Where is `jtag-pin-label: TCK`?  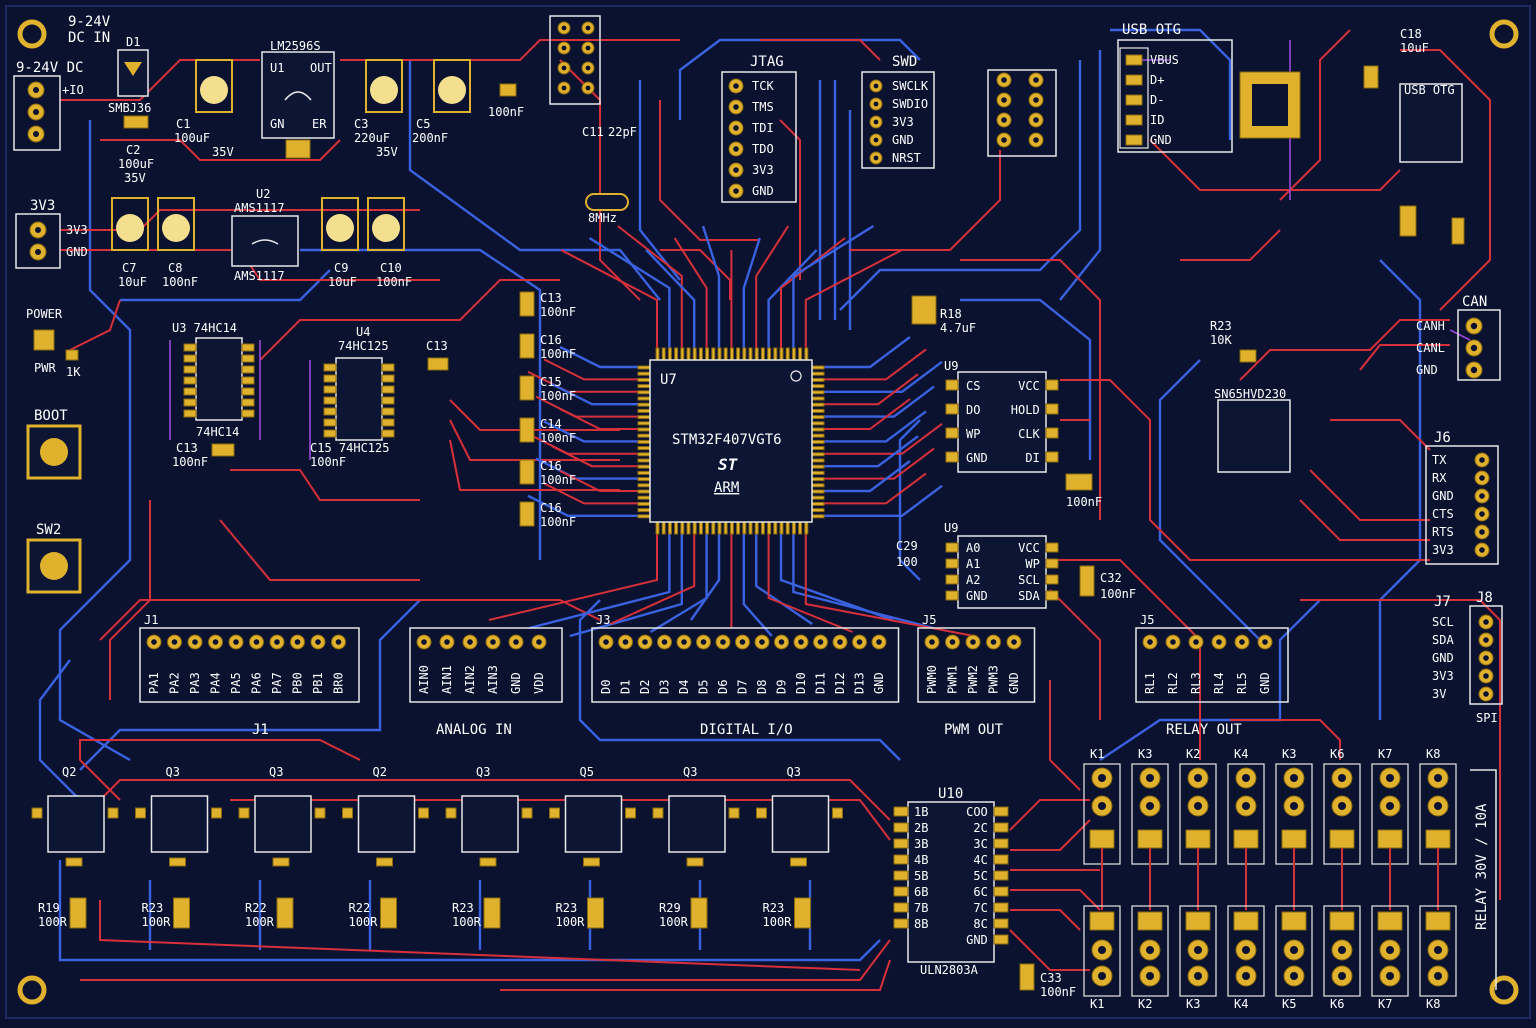 jtag-pin-label: TCK is located at coordinates (763, 86).